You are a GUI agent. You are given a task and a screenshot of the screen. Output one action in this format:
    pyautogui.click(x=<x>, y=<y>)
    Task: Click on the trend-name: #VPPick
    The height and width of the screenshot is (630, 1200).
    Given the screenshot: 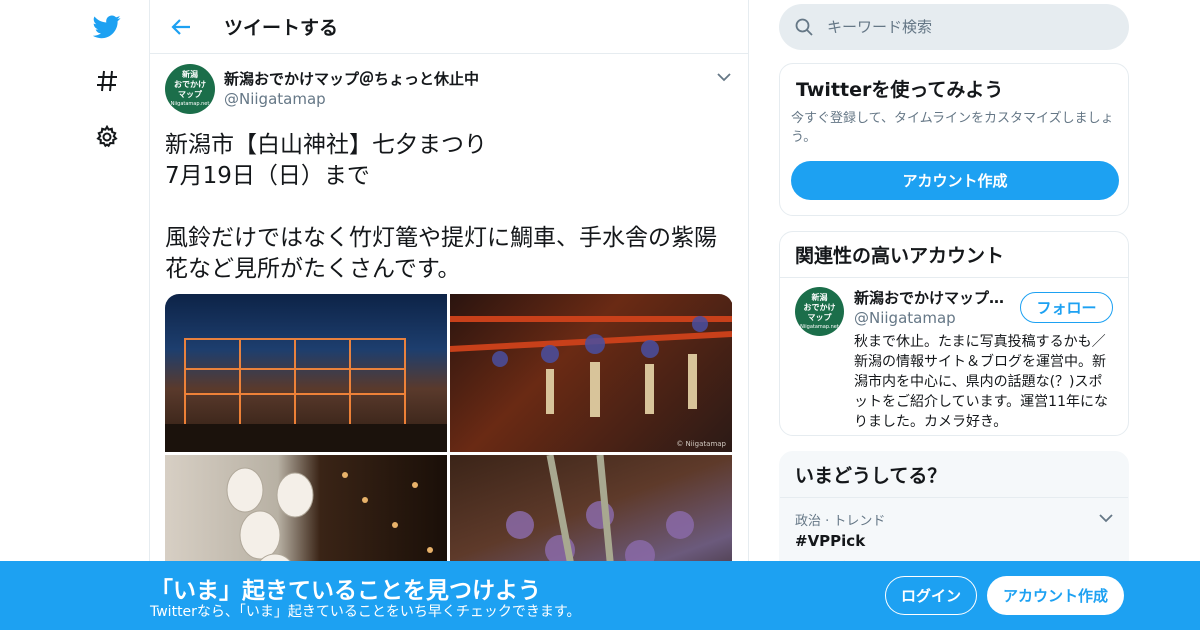 What is the action you would take?
    pyautogui.click(x=954, y=541)
    